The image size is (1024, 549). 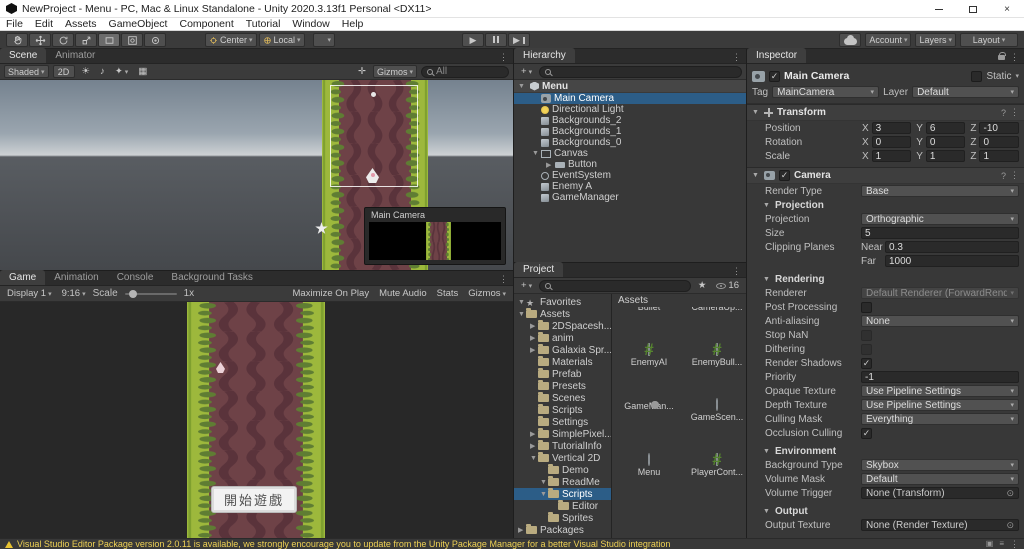 I want to click on 2d-toggle-button: 2D, so click(x=63, y=71).